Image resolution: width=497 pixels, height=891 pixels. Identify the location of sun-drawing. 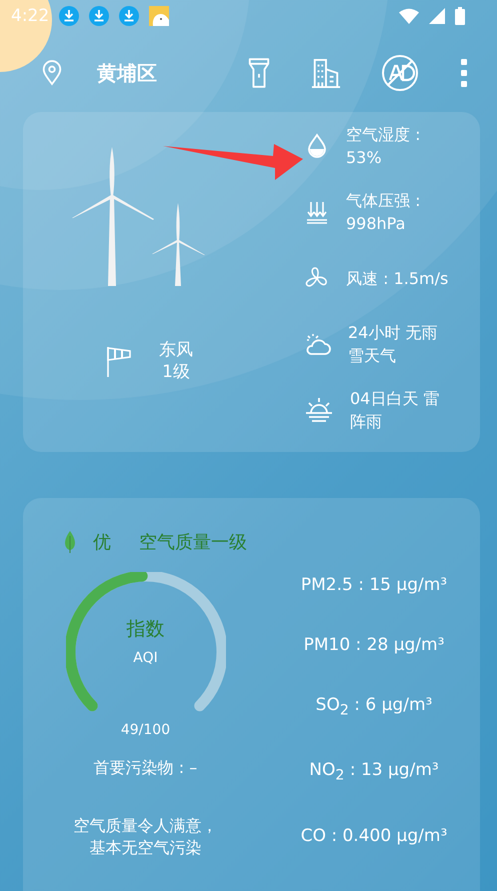
(26, 36).